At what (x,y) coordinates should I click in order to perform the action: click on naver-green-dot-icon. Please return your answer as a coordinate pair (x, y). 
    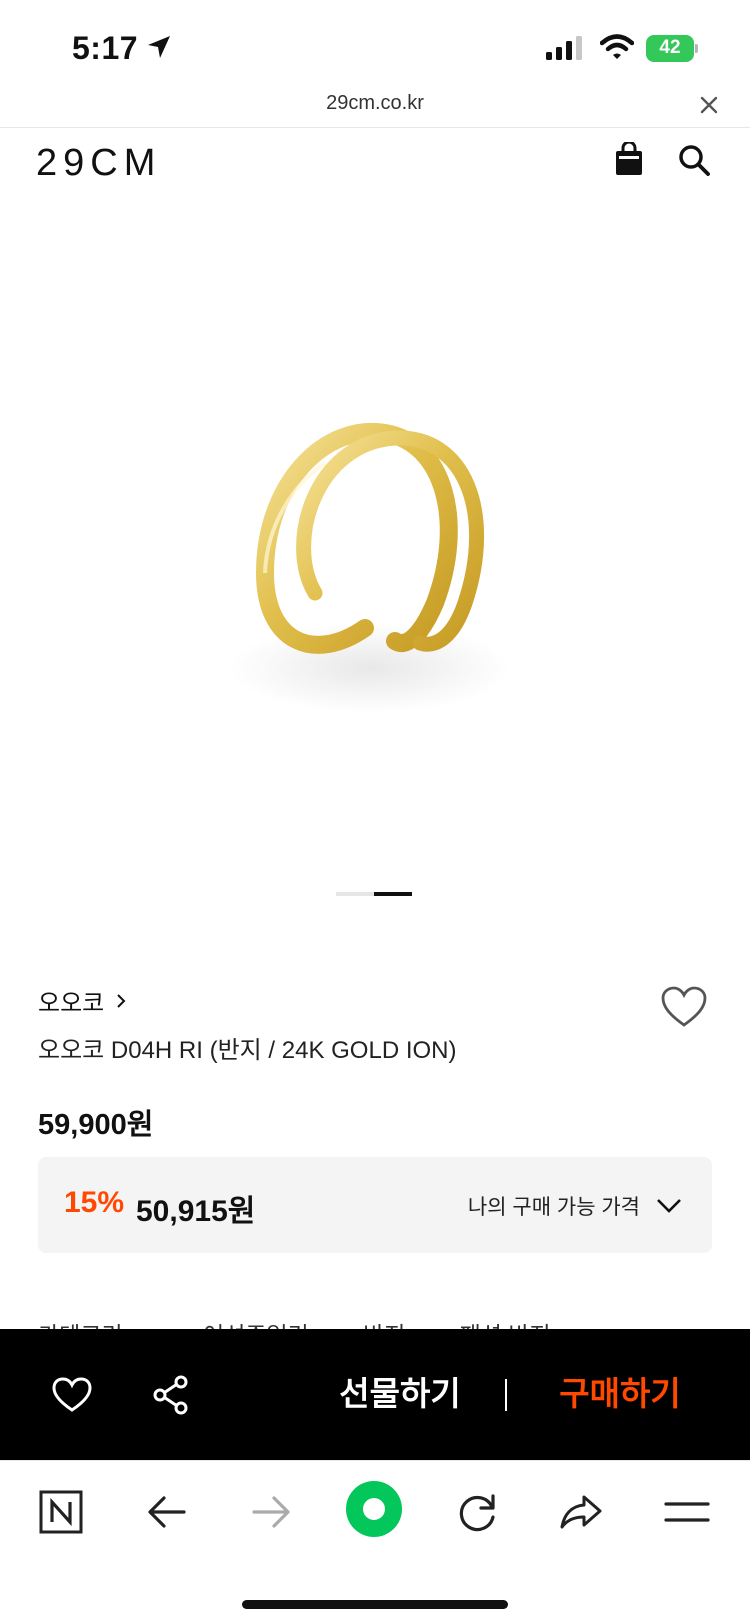
    Looking at the image, I should click on (374, 1509).